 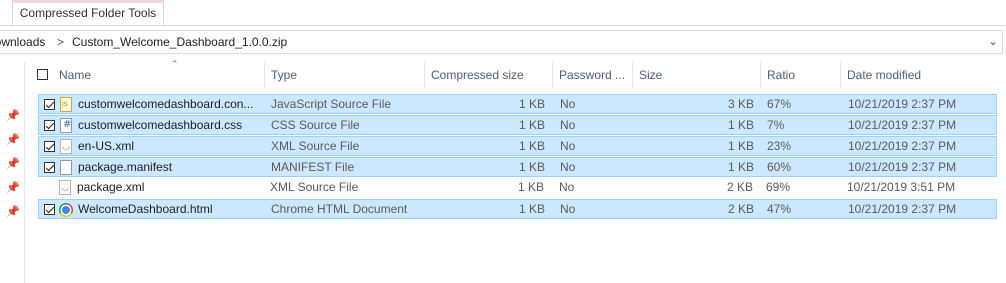 What do you see at coordinates (339, 209) in the screenshot?
I see `file-type: Chrome HTML Document` at bounding box center [339, 209].